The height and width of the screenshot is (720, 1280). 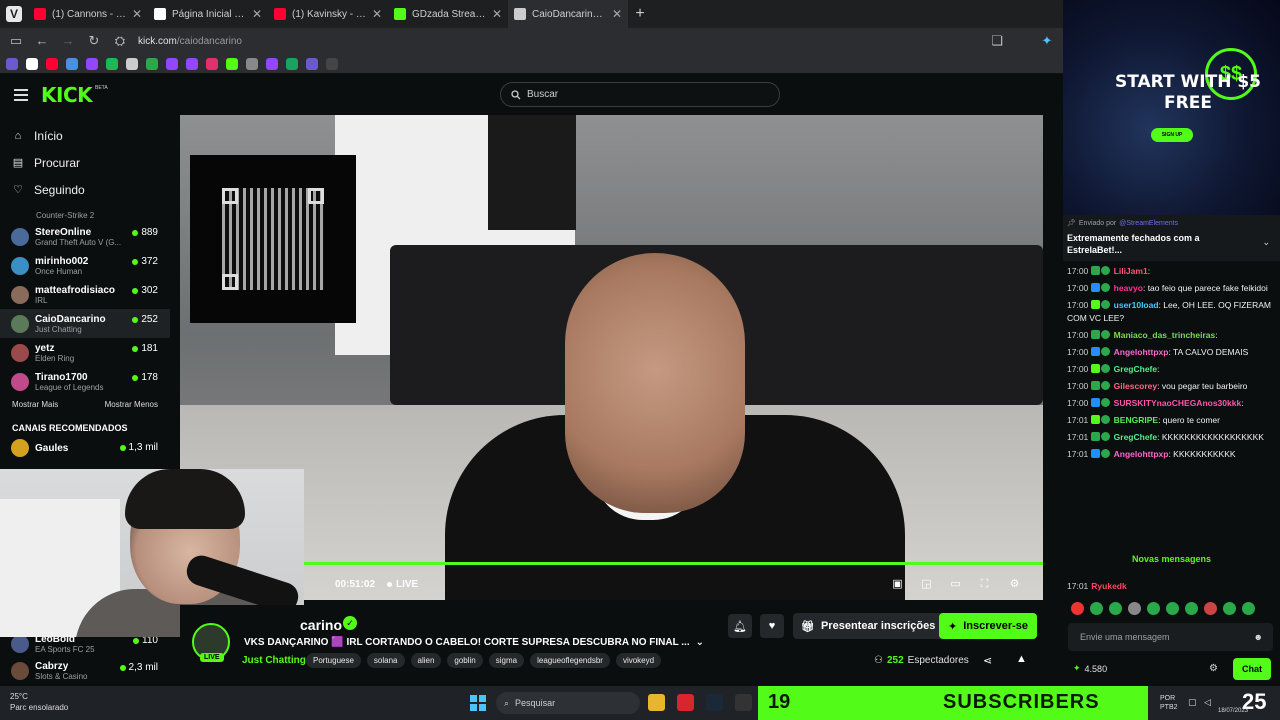 What do you see at coordinates (448, 14) in the screenshot?
I see `tab-gdzada: GDzada Stream - Watch✕` at bounding box center [448, 14].